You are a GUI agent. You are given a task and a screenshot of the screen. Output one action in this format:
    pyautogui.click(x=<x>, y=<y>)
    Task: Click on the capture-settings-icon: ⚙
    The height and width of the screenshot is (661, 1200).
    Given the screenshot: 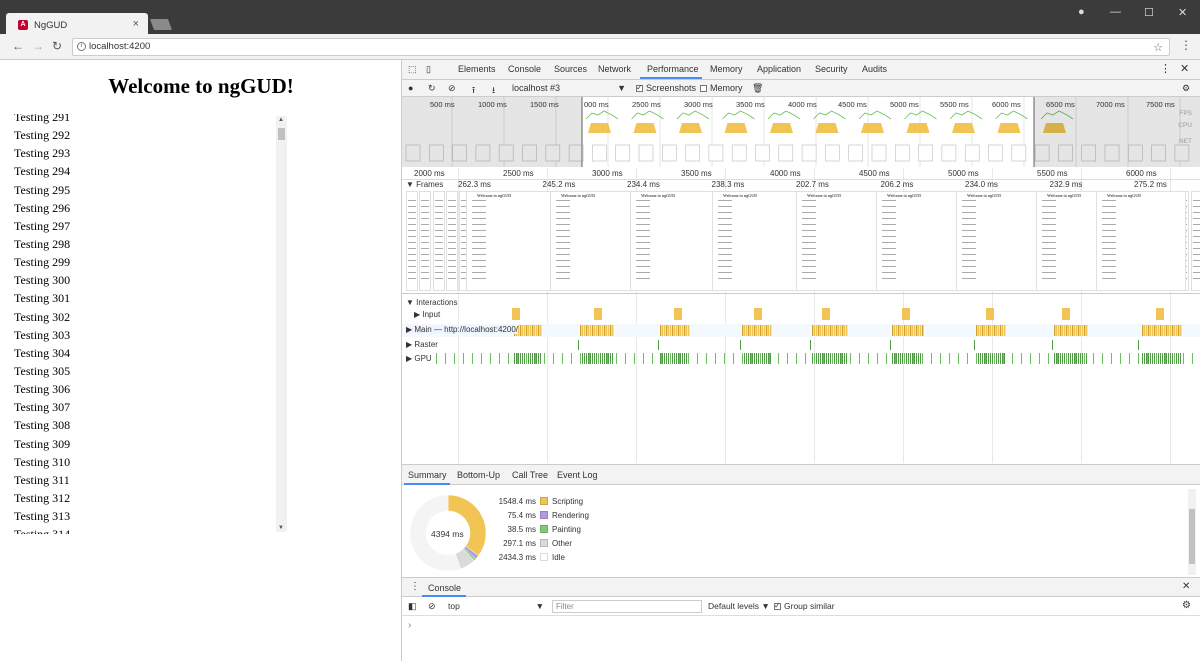 What is the action you would take?
    pyautogui.click(x=1186, y=88)
    